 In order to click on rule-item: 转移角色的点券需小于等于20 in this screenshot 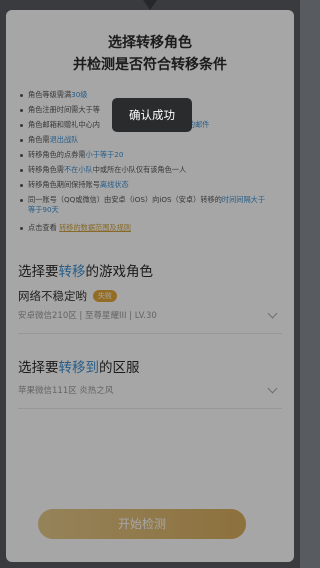, I will do `click(151, 155)`.